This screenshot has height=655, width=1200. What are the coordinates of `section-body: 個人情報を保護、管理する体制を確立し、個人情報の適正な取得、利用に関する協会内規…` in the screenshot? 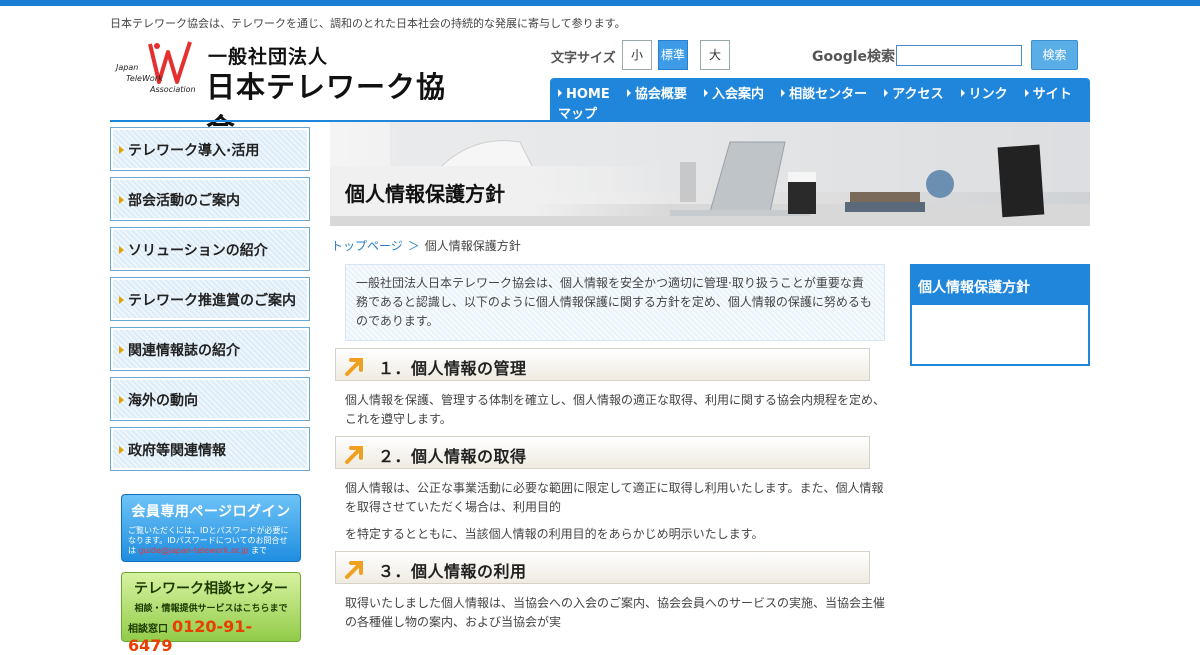 It's located at (615, 409).